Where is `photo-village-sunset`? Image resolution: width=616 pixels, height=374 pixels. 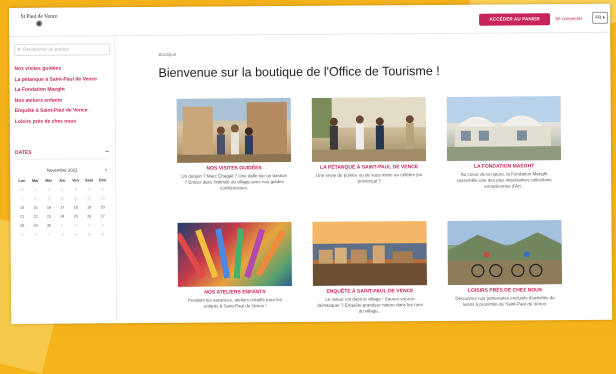 photo-village-sunset is located at coordinates (369, 253).